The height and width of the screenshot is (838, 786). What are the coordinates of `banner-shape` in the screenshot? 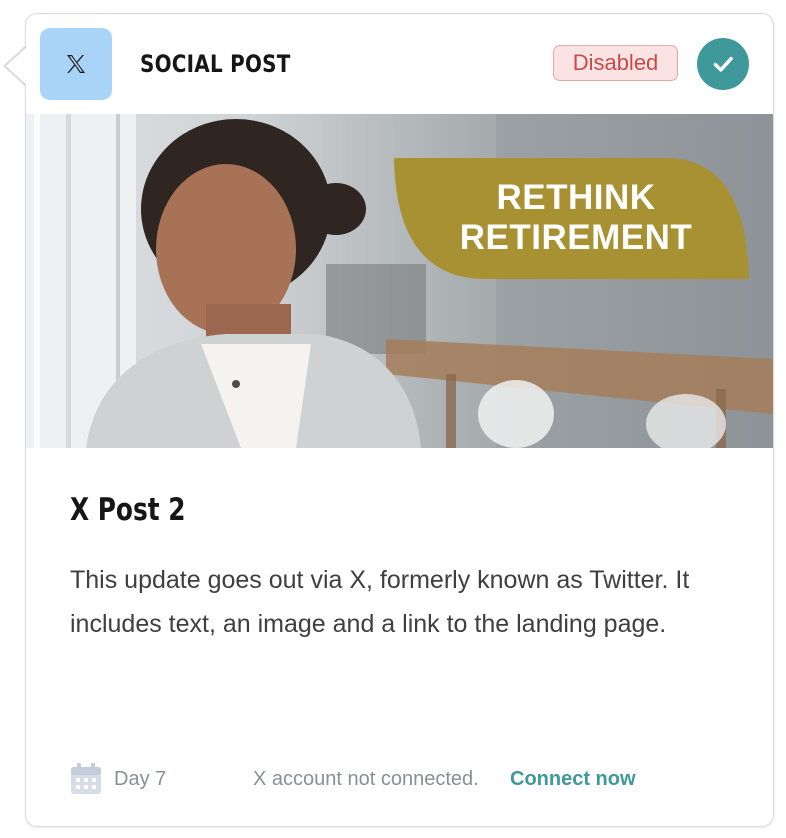 It's located at (571, 218).